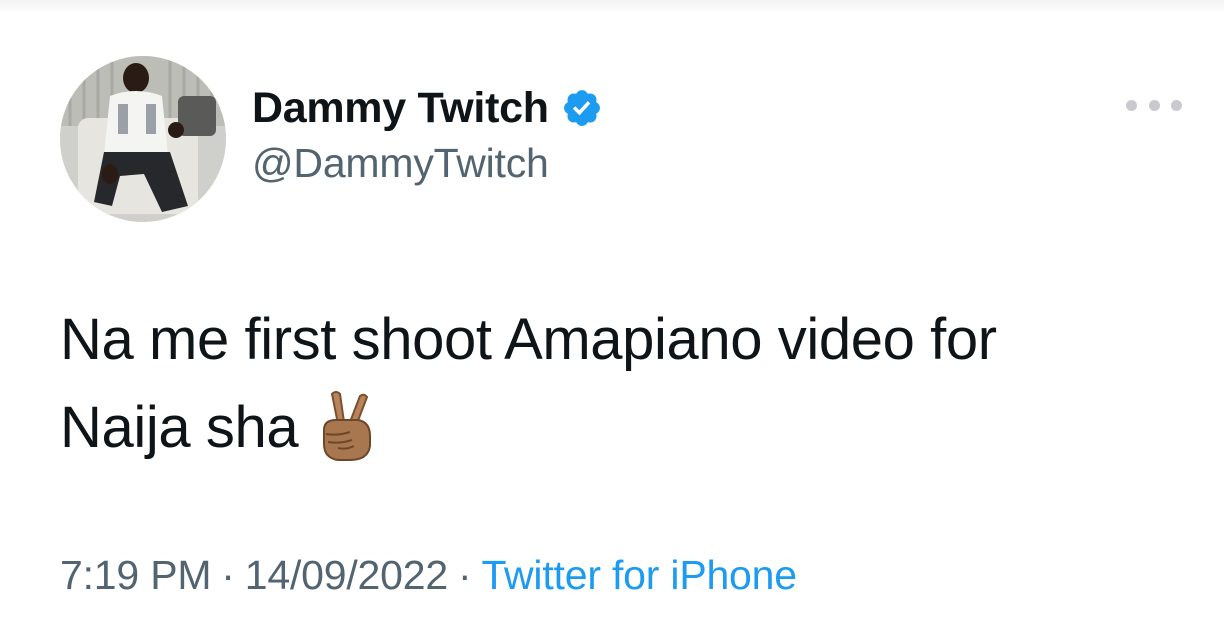 The image size is (1224, 626). I want to click on verified-badge-icon, so click(582, 108).